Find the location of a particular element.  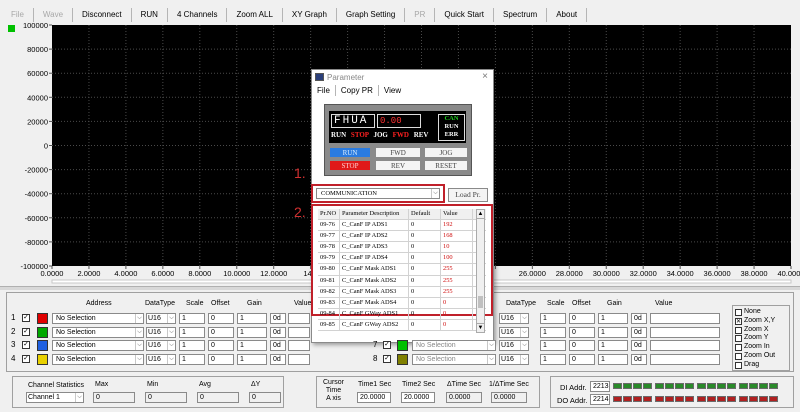

fwd-button: FWD is located at coordinates (398, 152).